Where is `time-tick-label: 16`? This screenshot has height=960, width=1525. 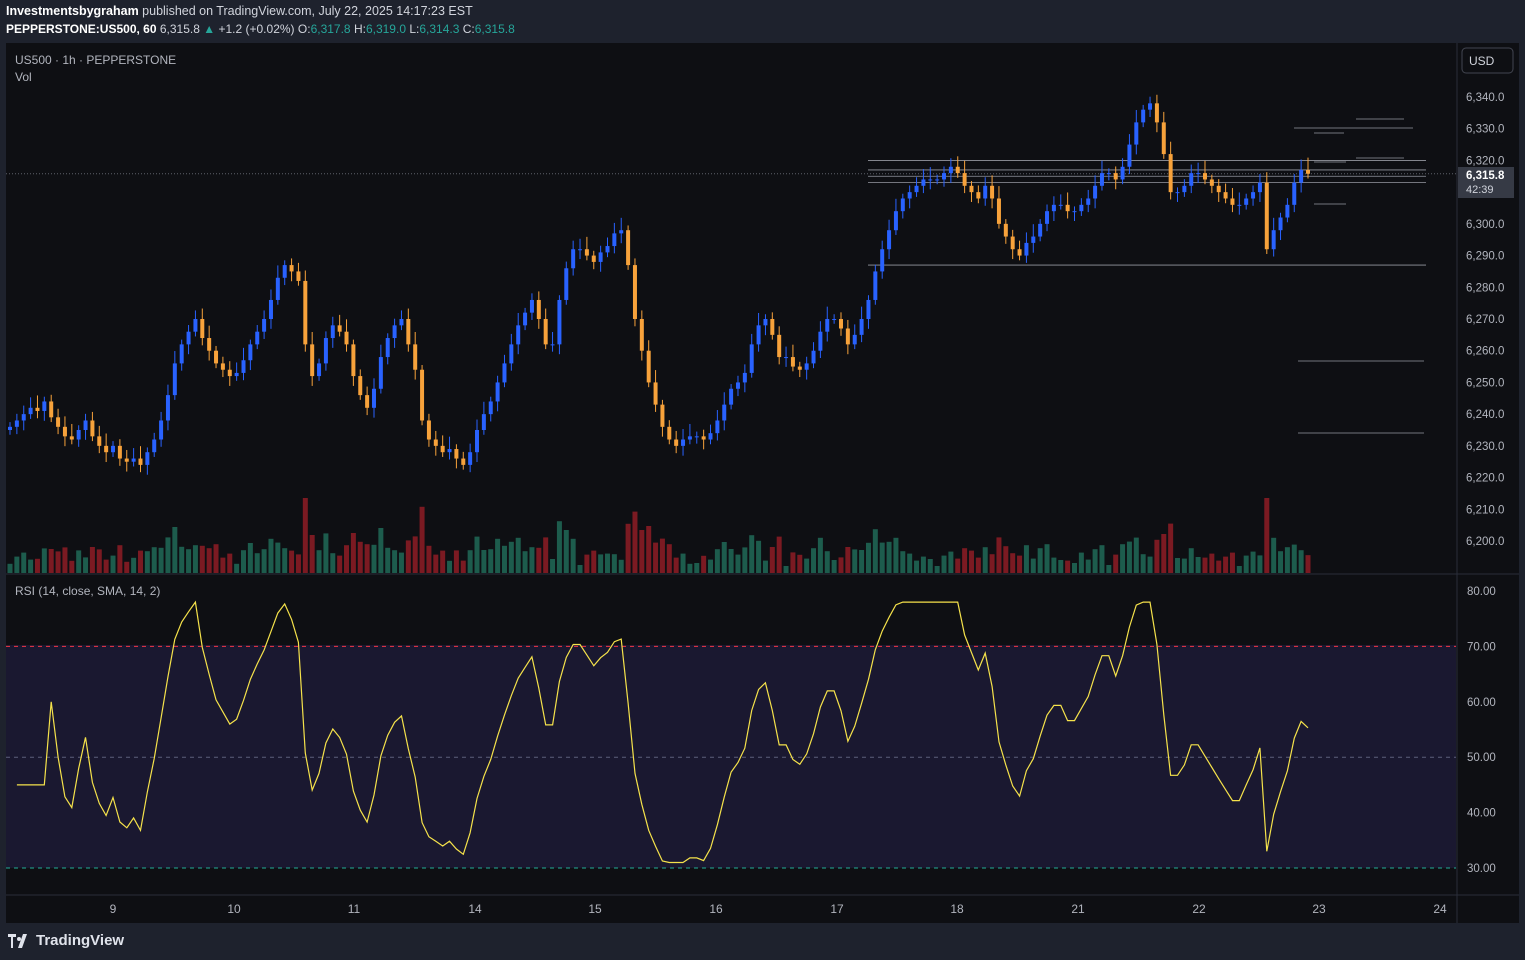 time-tick-label: 16 is located at coordinates (716, 909).